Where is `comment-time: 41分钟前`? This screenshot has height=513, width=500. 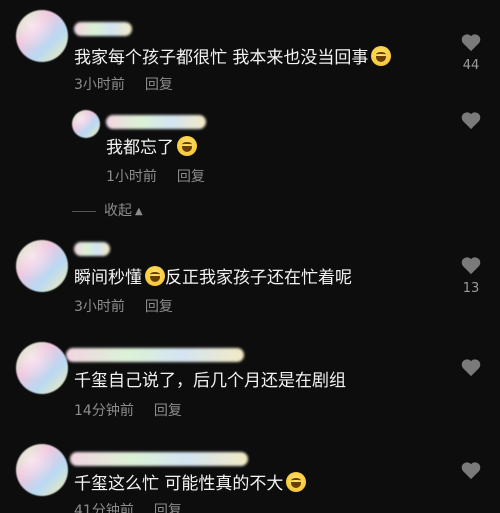 comment-time: 41分钟前 is located at coordinates (104, 508).